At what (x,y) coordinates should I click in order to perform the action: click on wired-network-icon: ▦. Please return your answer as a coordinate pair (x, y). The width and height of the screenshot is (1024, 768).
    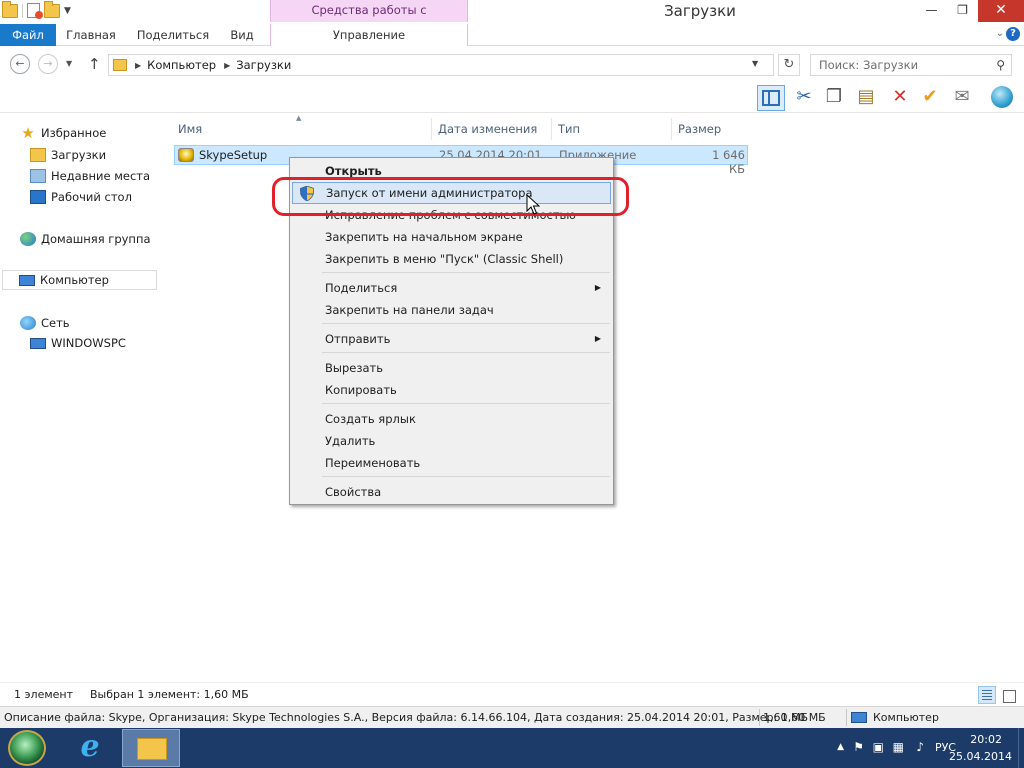
    Looking at the image, I should click on (898, 747).